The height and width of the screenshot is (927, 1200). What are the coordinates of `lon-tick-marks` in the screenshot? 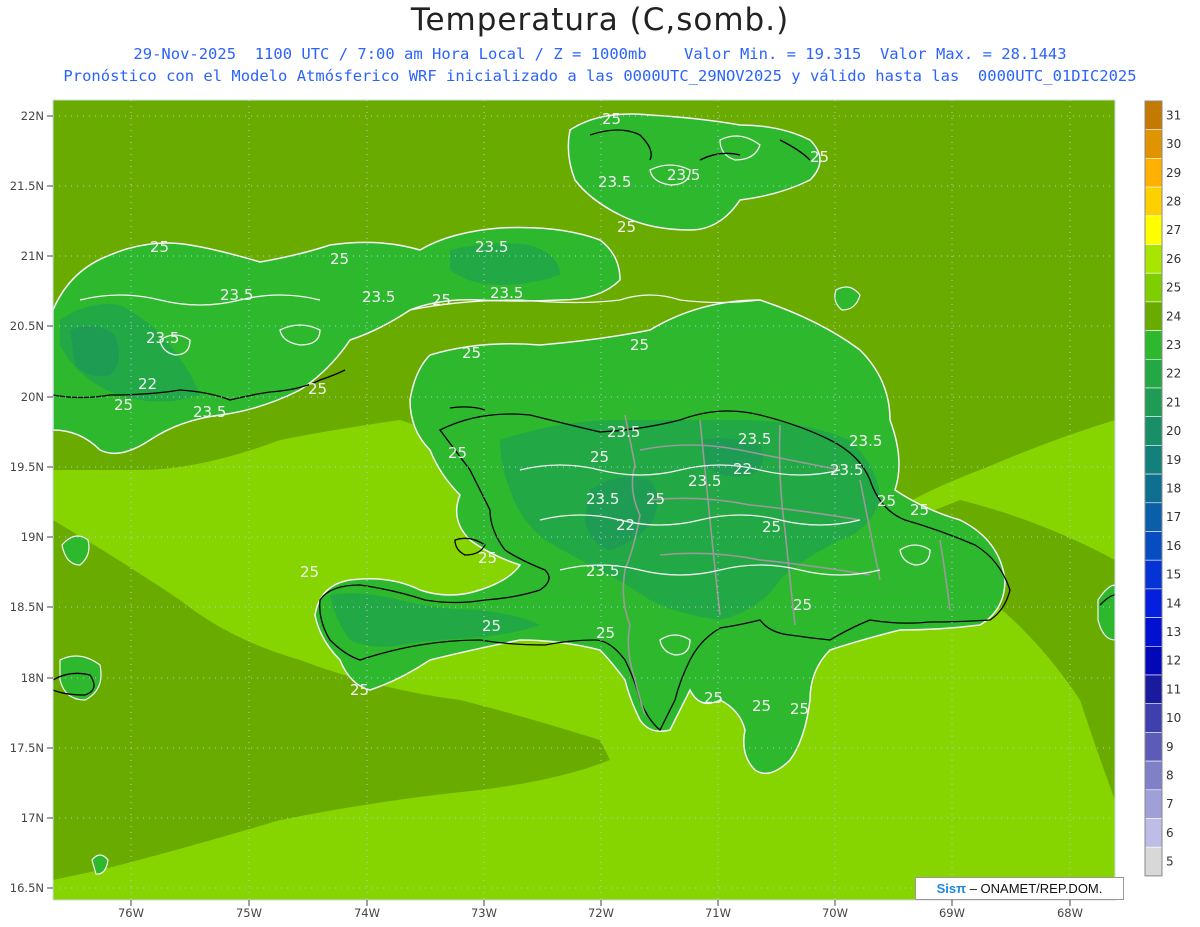 It's located at (600, 903).